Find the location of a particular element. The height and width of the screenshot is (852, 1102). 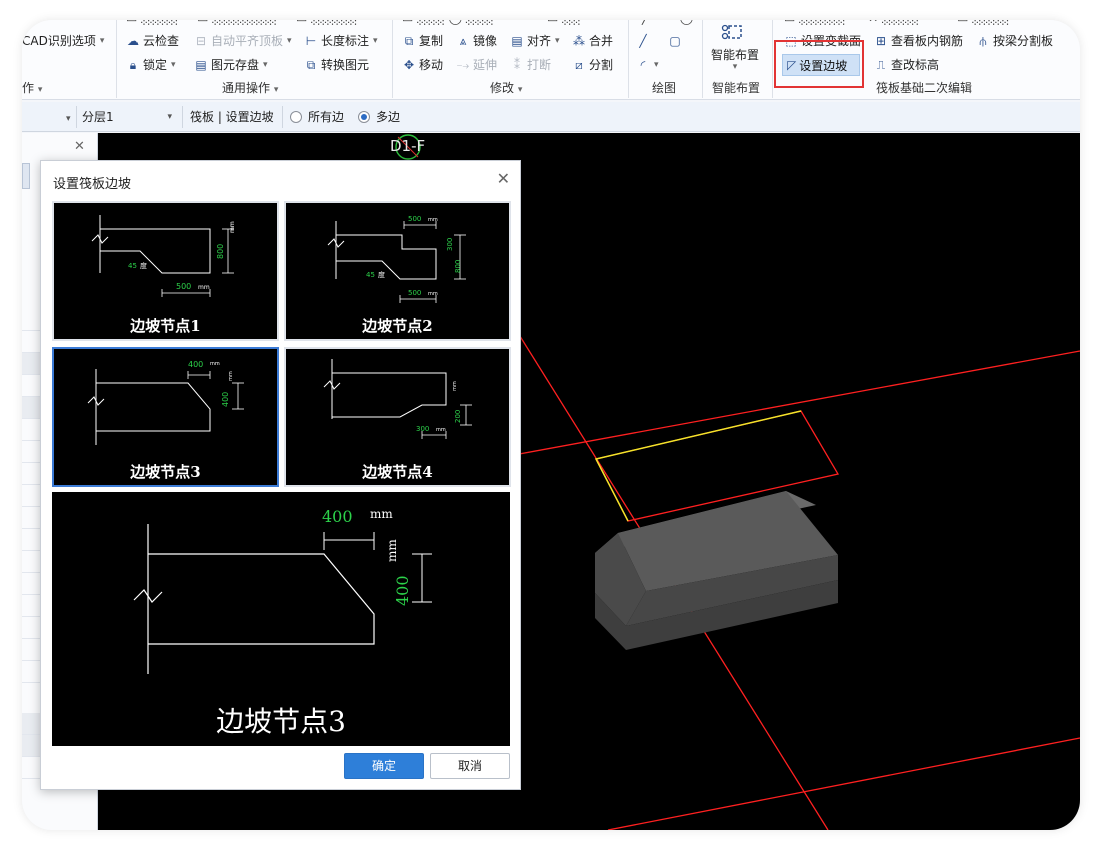

change-elevation-button: ⎍ 查改标高 is located at coordinates (906, 65).